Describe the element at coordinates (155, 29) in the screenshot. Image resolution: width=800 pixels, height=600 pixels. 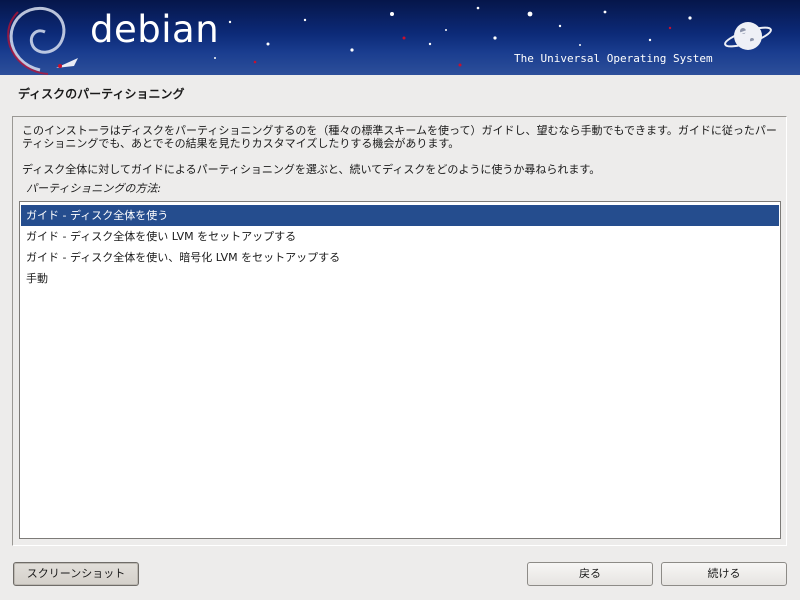
I see `debian-logo-text: debian` at that location.